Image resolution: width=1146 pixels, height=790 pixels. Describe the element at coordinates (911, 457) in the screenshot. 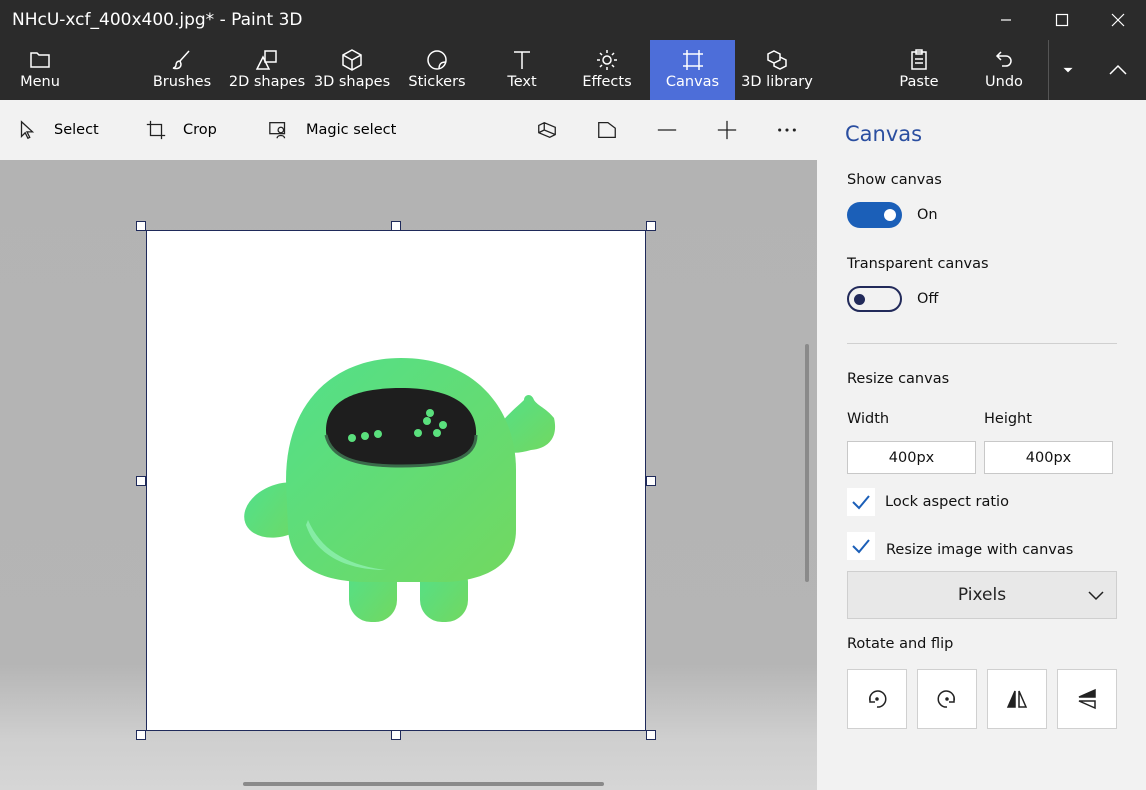

I see `width-field: 400px` at that location.